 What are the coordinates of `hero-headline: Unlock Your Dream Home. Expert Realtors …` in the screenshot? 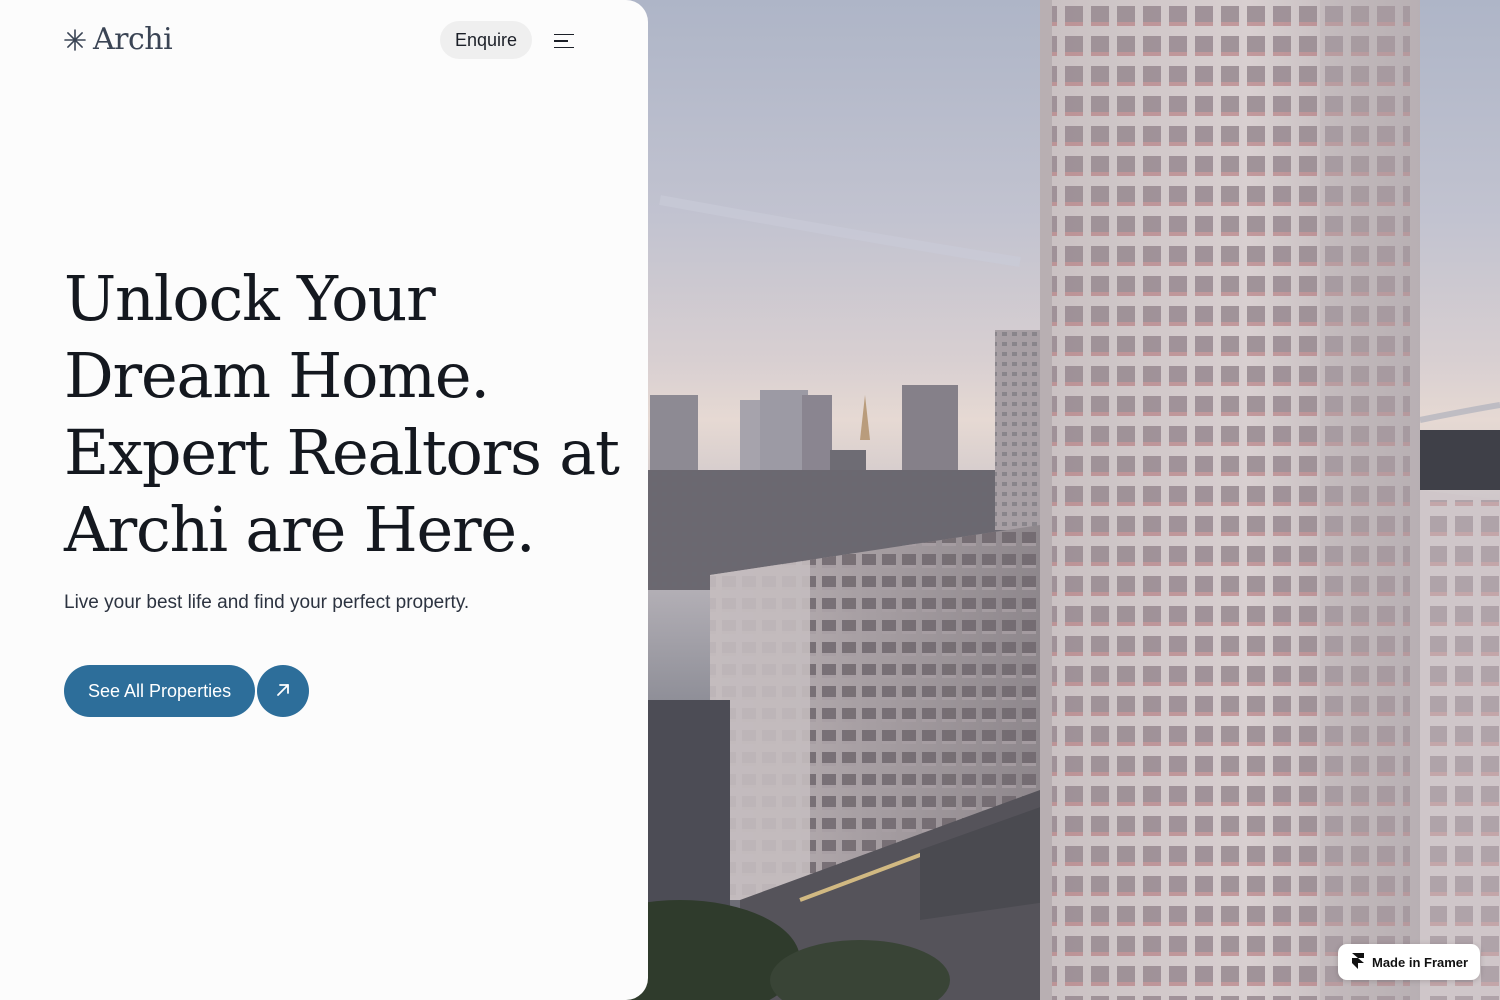 It's located at (349, 414).